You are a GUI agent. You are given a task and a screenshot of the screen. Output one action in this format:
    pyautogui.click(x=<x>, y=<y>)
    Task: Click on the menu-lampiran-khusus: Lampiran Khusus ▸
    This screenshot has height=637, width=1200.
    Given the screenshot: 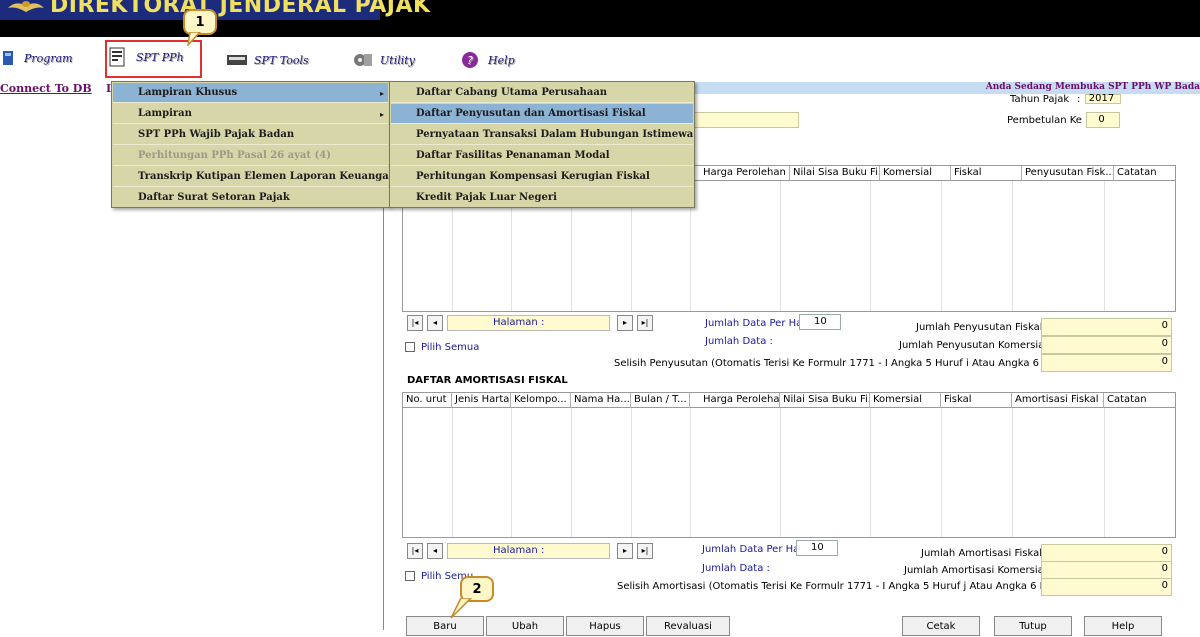 What is the action you would take?
    pyautogui.click(x=250, y=93)
    